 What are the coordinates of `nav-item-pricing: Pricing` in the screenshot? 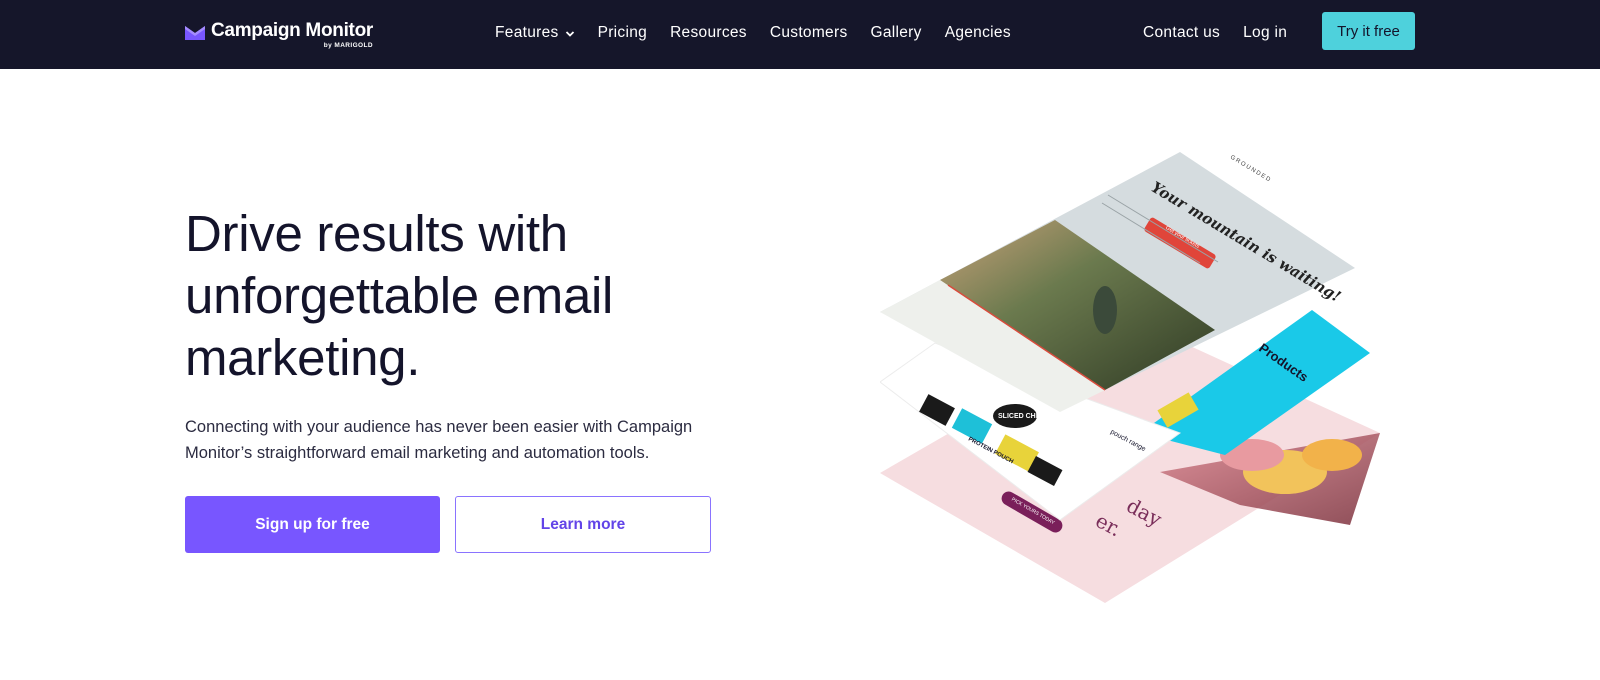 It's located at (622, 33).